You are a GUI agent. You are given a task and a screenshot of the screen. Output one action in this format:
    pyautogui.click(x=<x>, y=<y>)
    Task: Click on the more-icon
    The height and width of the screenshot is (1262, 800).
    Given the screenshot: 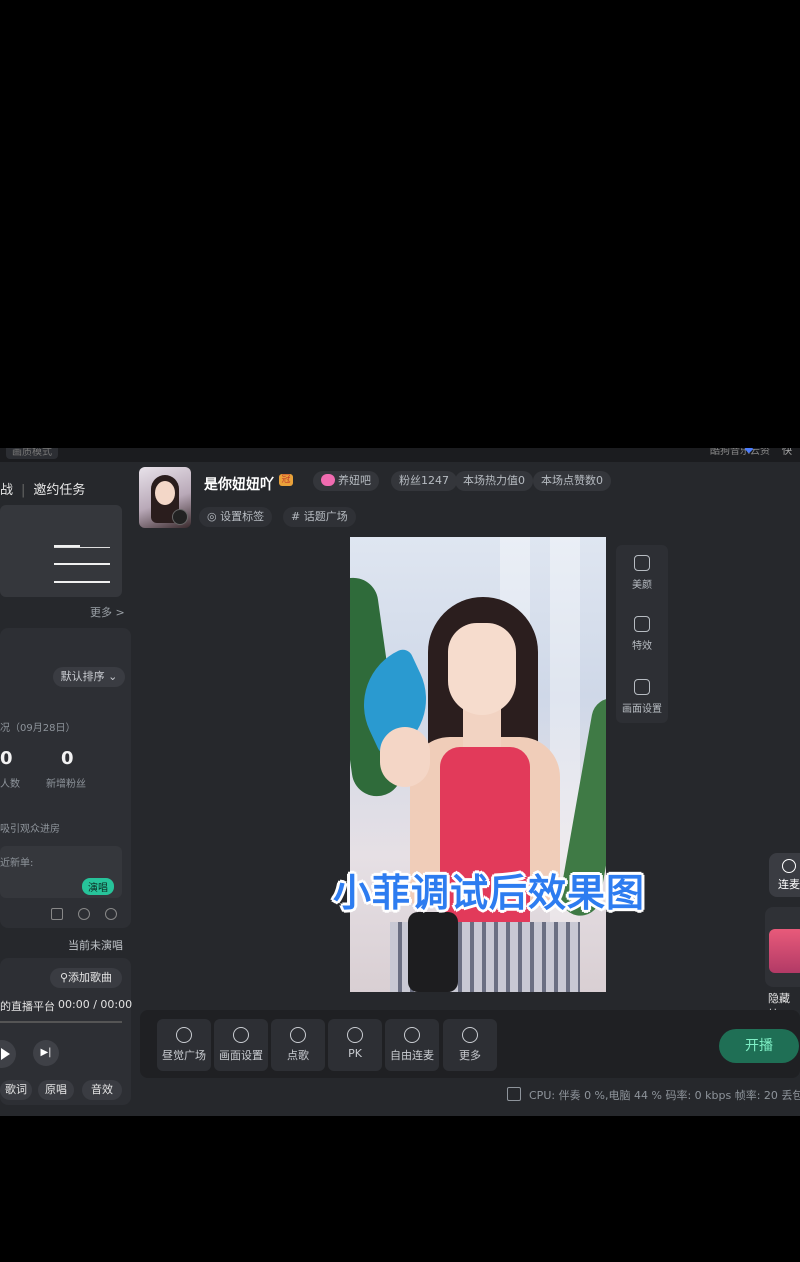 What is the action you would take?
    pyautogui.click(x=470, y=1035)
    